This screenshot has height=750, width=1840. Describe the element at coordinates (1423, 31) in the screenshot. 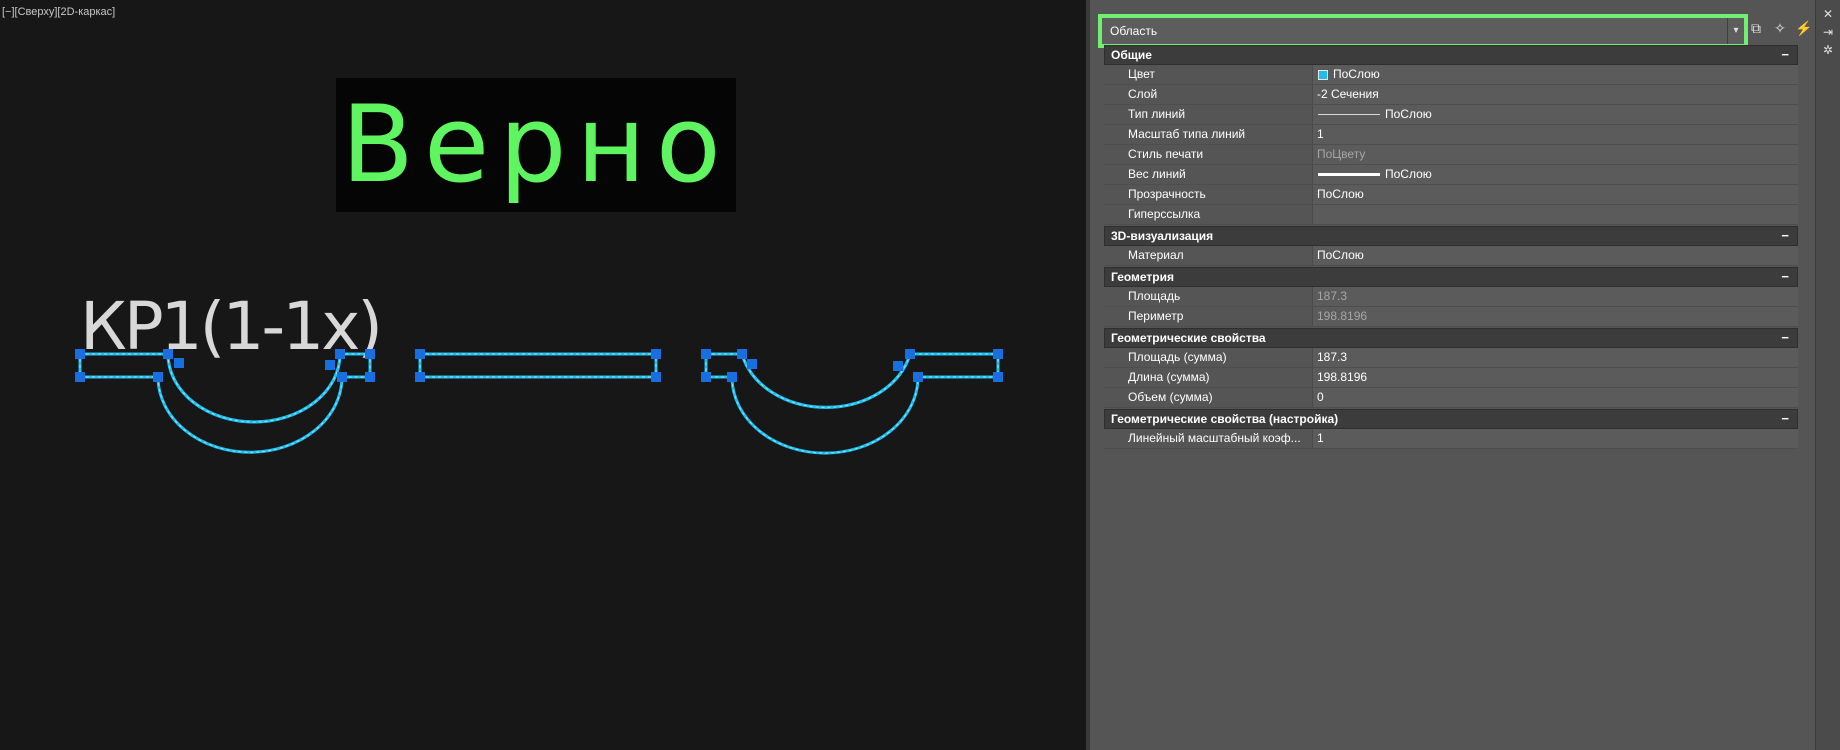

I see `object-type-selector: Область ▾` at that location.